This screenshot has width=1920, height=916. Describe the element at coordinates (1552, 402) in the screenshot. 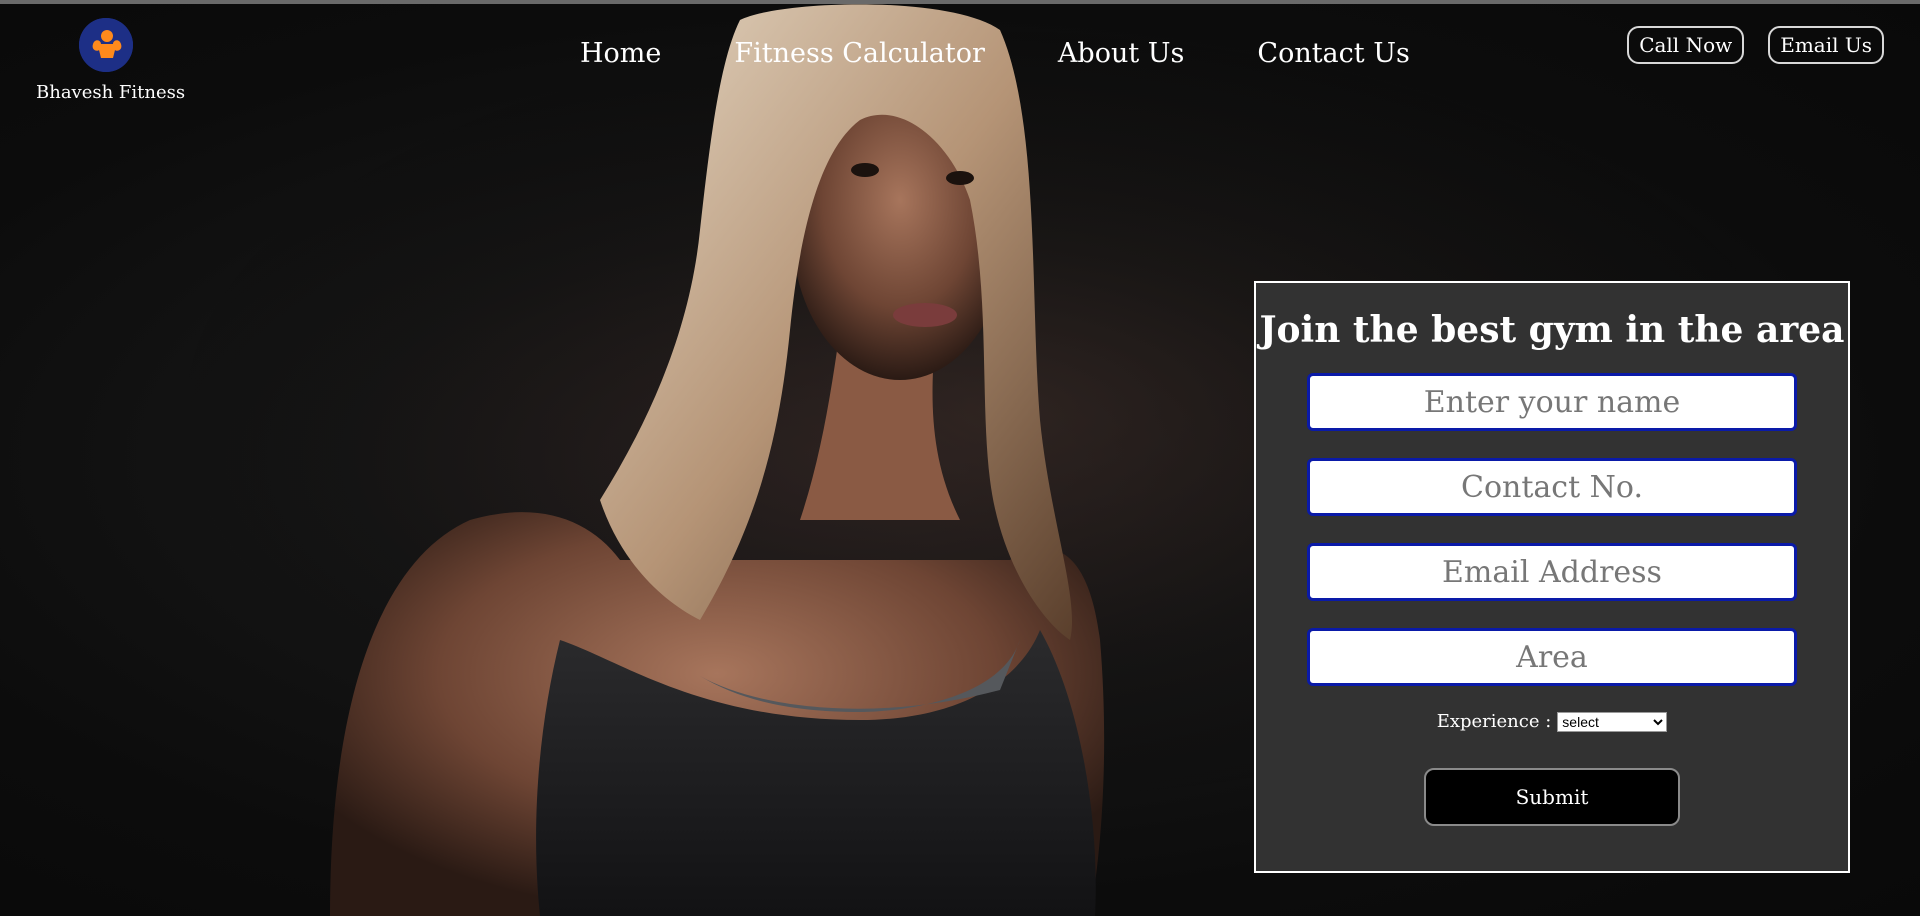

I see `name-input` at that location.